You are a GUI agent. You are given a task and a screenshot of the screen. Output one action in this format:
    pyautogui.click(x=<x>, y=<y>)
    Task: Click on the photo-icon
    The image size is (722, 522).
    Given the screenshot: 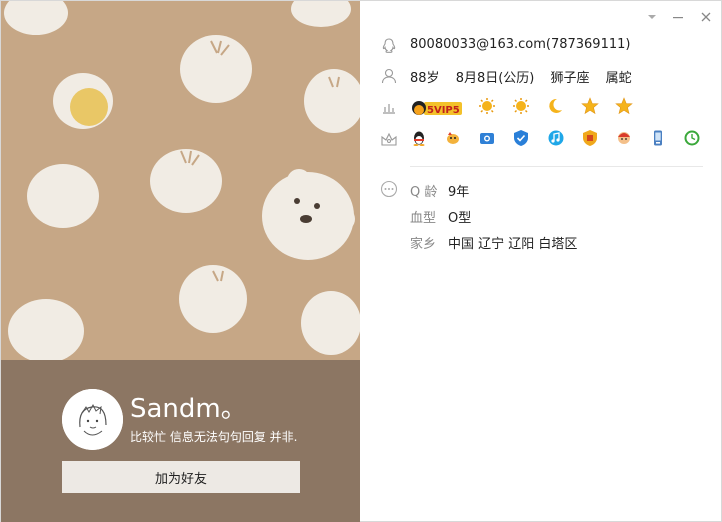 What is the action you would take?
    pyautogui.click(x=487, y=140)
    